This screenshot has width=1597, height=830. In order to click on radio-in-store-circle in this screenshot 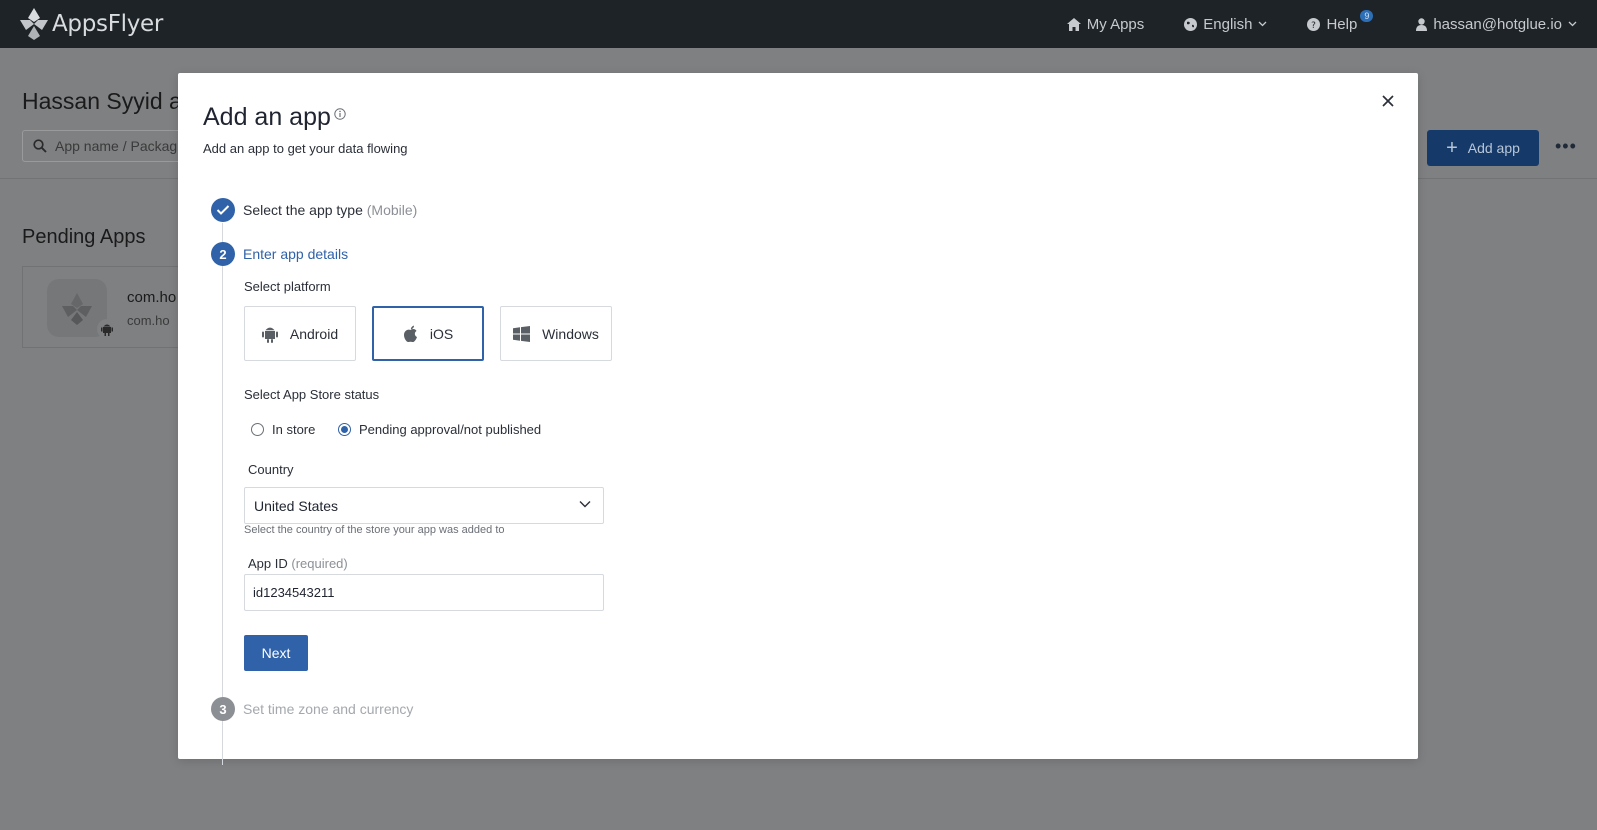, I will do `click(257, 429)`.